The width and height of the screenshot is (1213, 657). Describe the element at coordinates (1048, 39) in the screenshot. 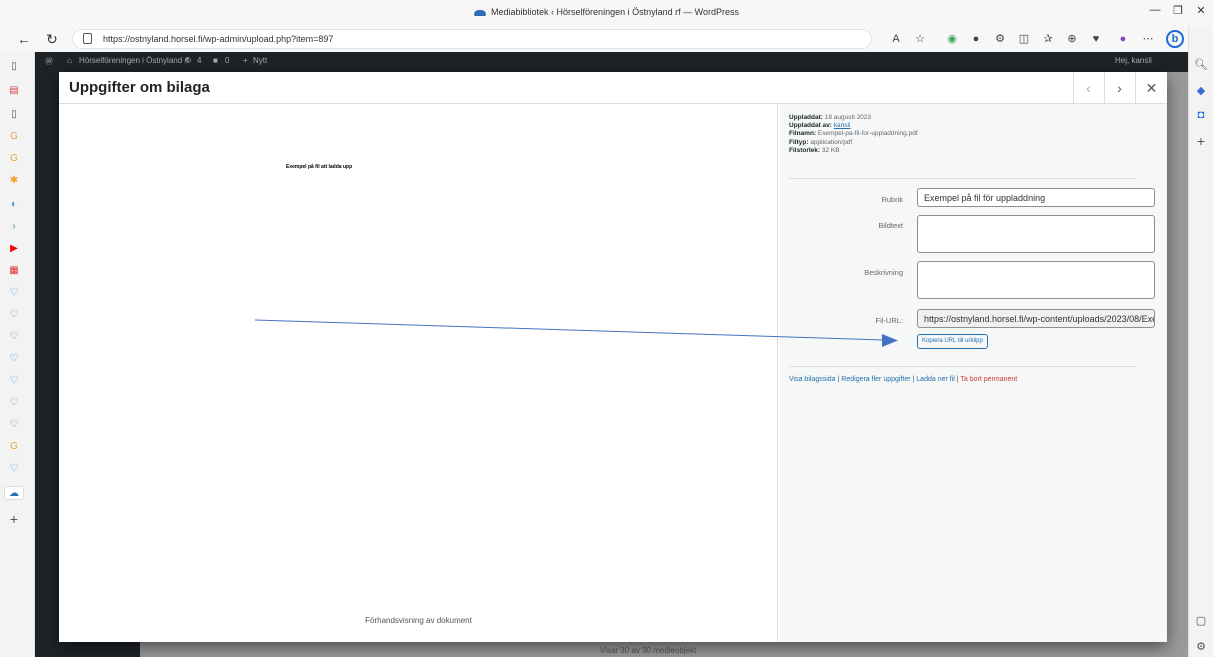

I see `favorites-icon: ✰` at that location.